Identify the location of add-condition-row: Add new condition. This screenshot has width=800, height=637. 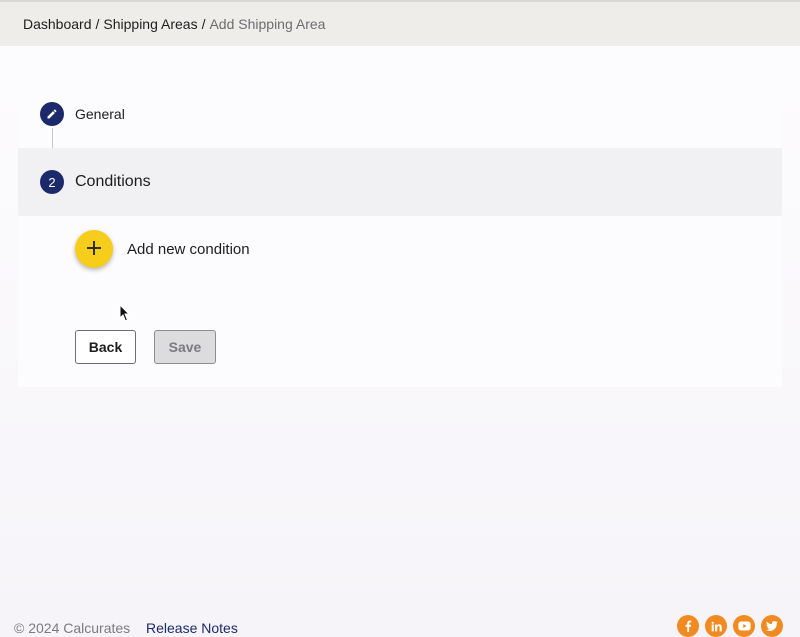
(162, 249).